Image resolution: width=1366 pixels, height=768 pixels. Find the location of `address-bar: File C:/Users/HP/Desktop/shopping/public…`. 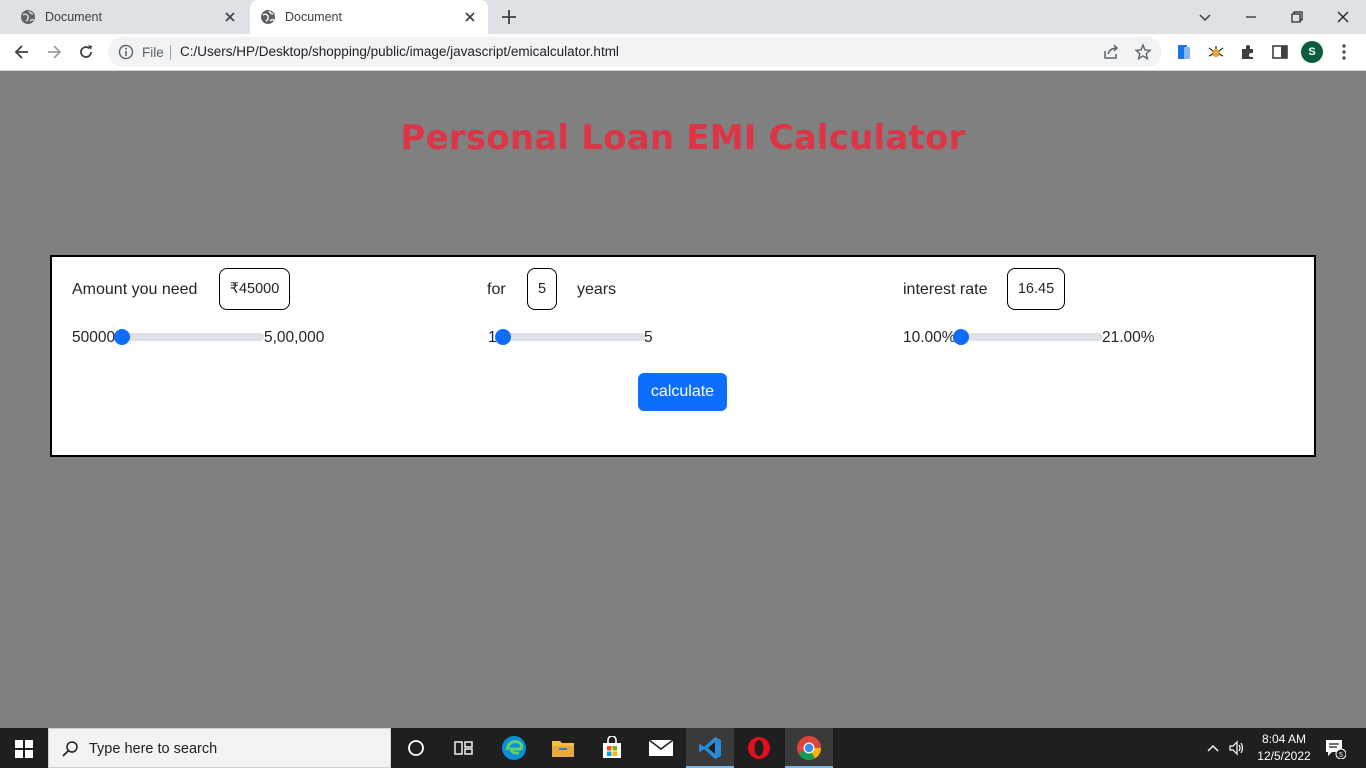

address-bar: File C:/Users/HP/Desktop/shopping/public… is located at coordinates (635, 52).